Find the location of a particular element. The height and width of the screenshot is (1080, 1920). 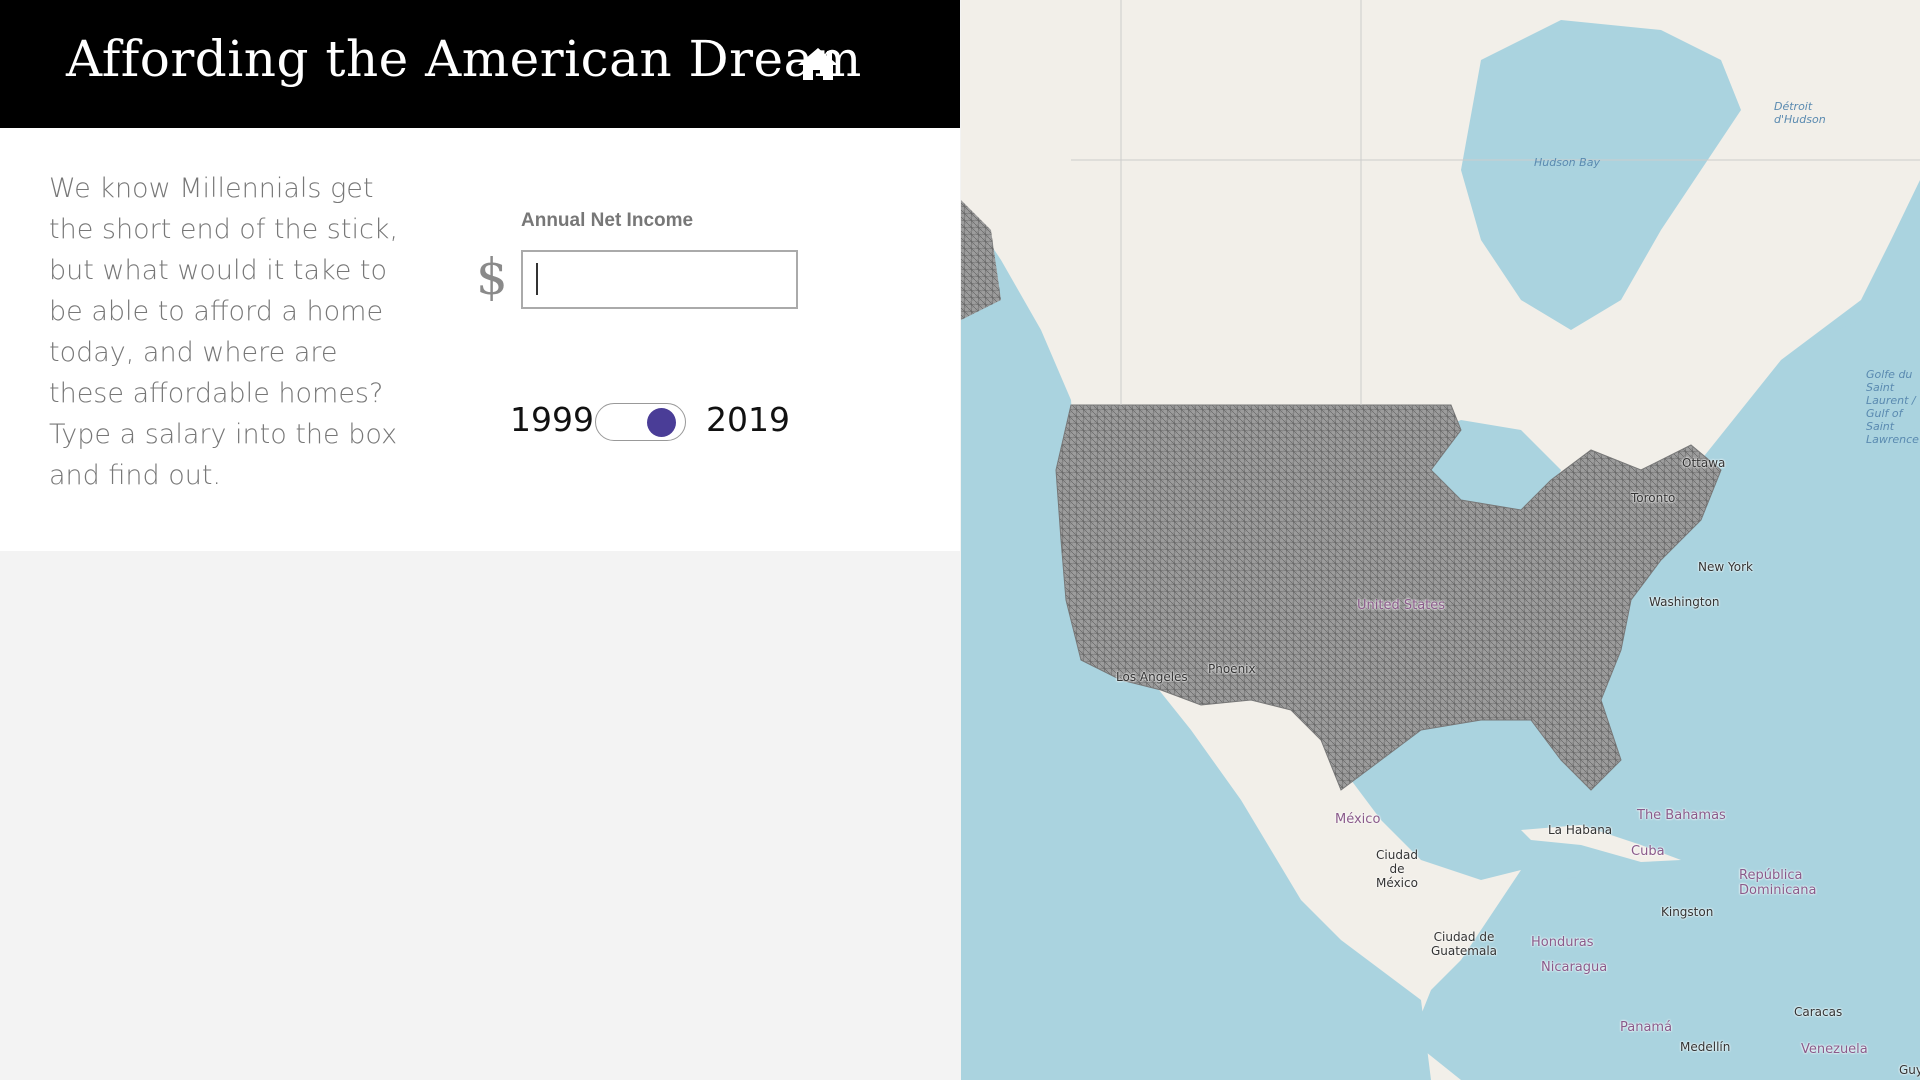

map-label-kingston: Kingston is located at coordinates (1687, 912).